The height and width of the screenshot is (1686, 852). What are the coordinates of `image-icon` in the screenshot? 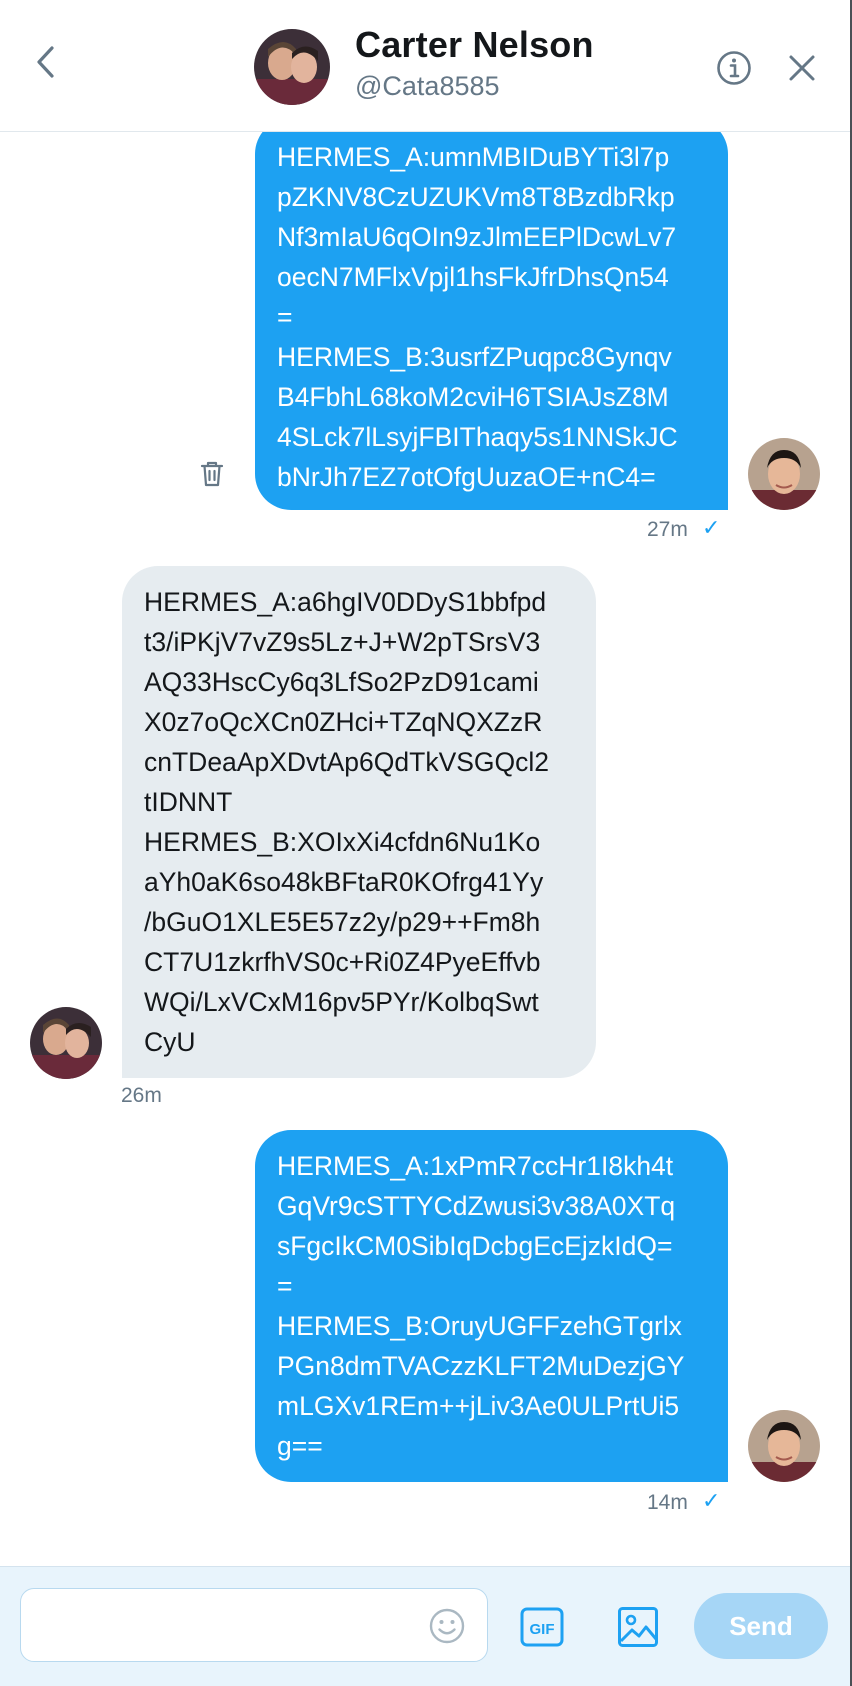 It's located at (638, 1627).